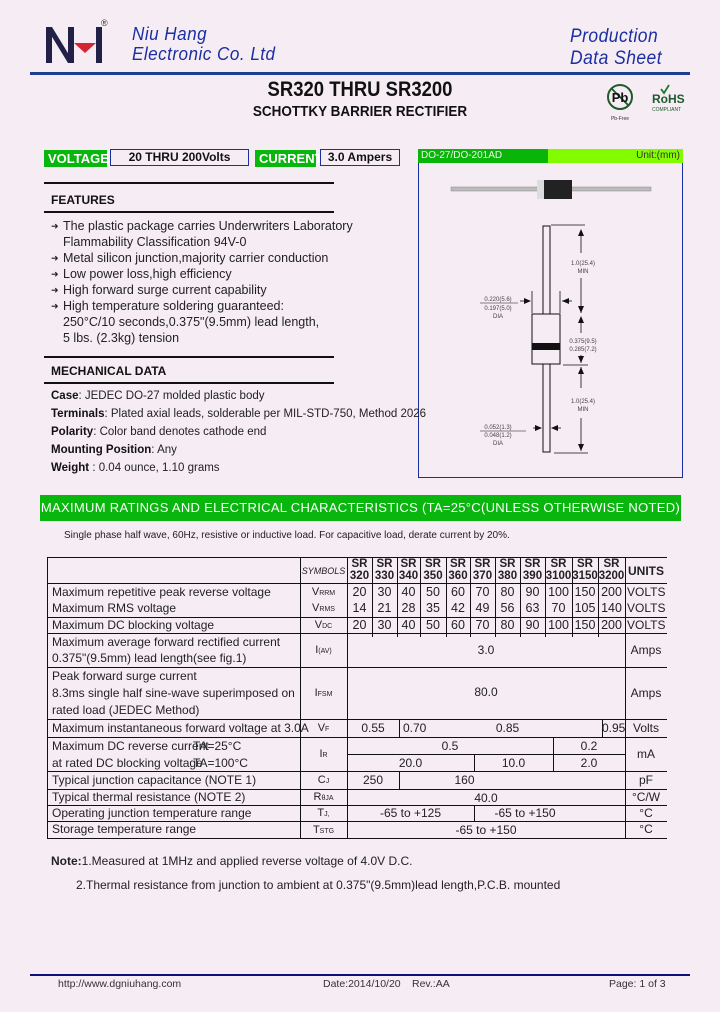  I want to click on symbol-subscript: F, so click(327, 729).